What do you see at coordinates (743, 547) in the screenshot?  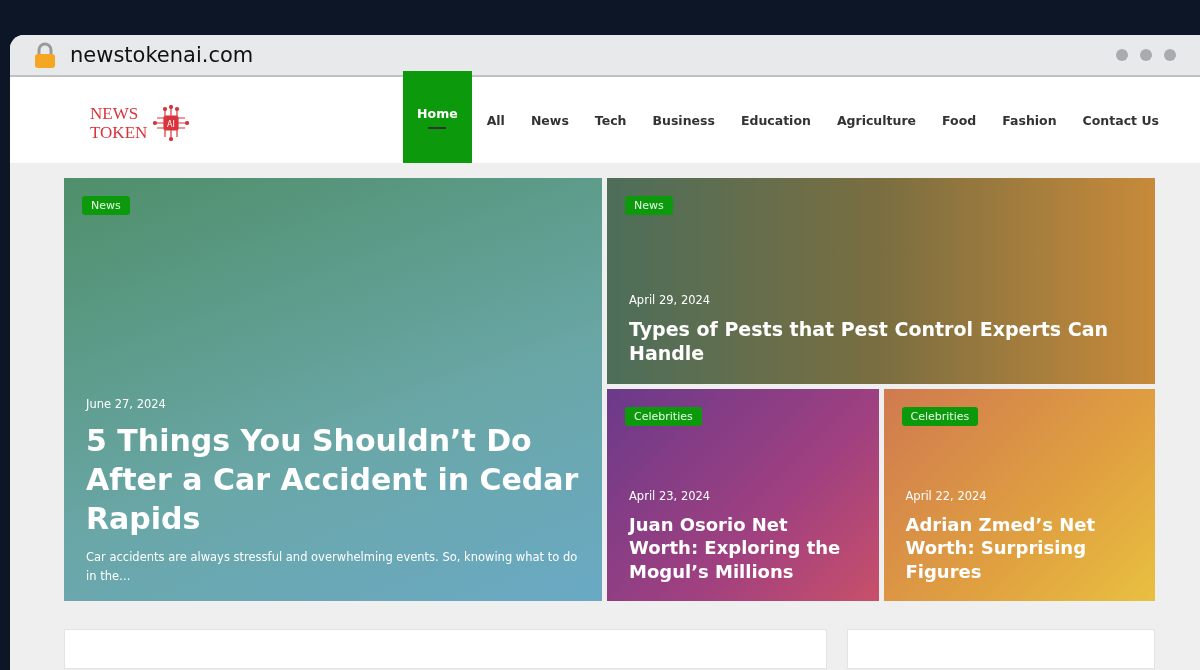 I see `post-title: Juan Osorio Net Worth: Exploring the Mogul’s Millions` at bounding box center [743, 547].